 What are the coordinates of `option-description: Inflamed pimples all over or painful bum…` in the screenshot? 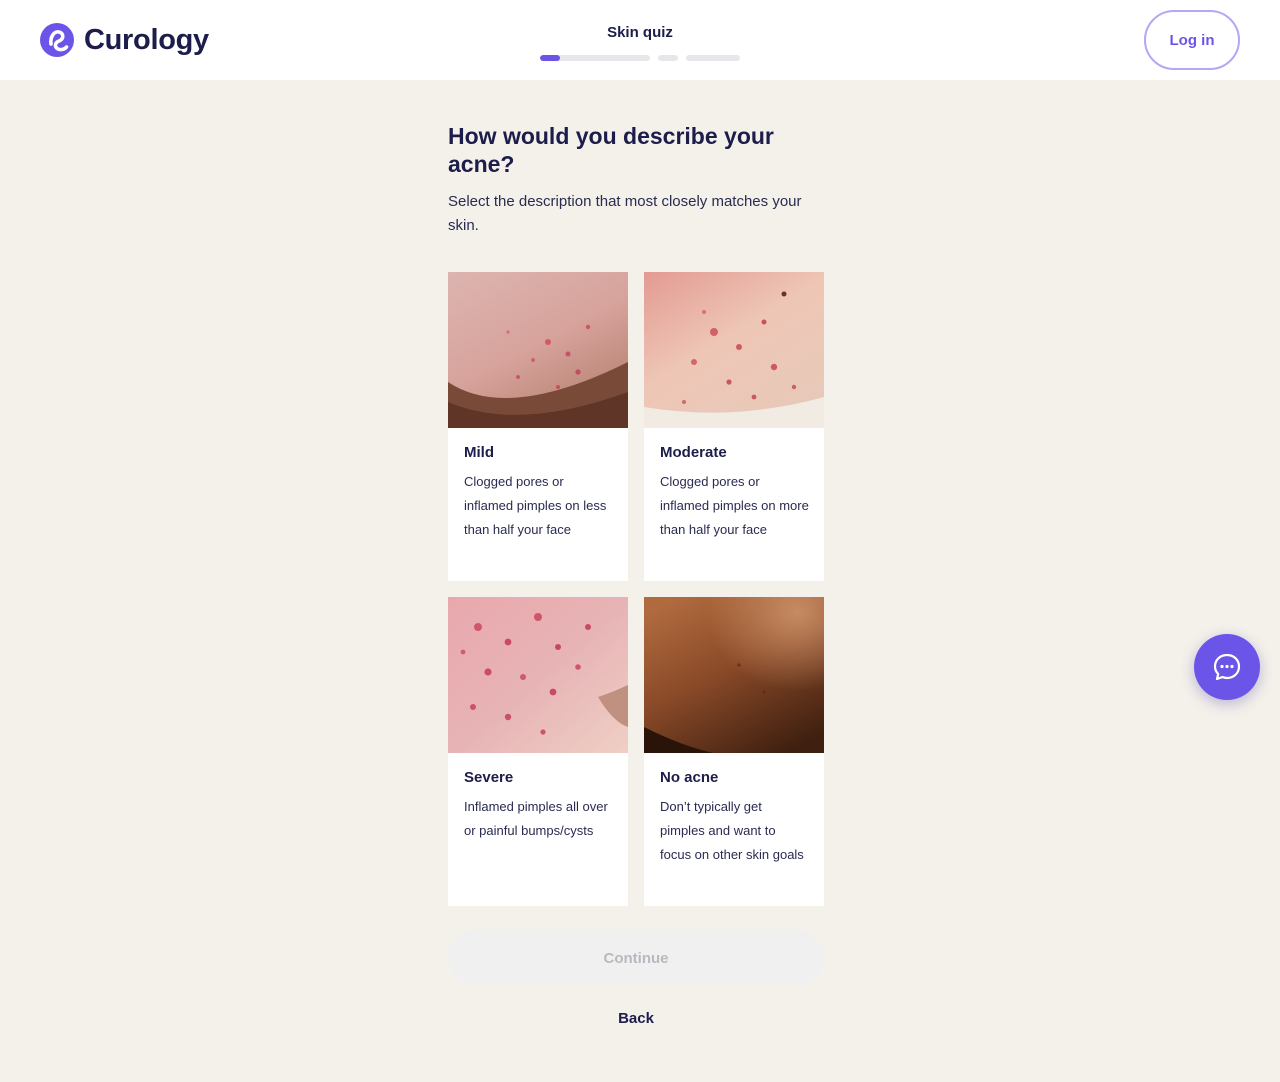 It's located at (536, 818).